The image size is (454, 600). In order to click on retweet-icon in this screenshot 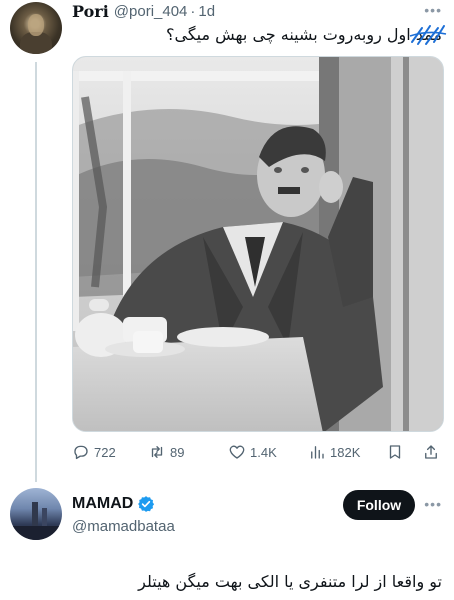, I will do `click(157, 452)`.